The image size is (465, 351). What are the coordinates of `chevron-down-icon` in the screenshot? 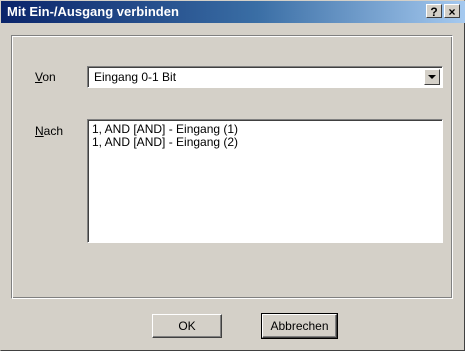 It's located at (432, 77).